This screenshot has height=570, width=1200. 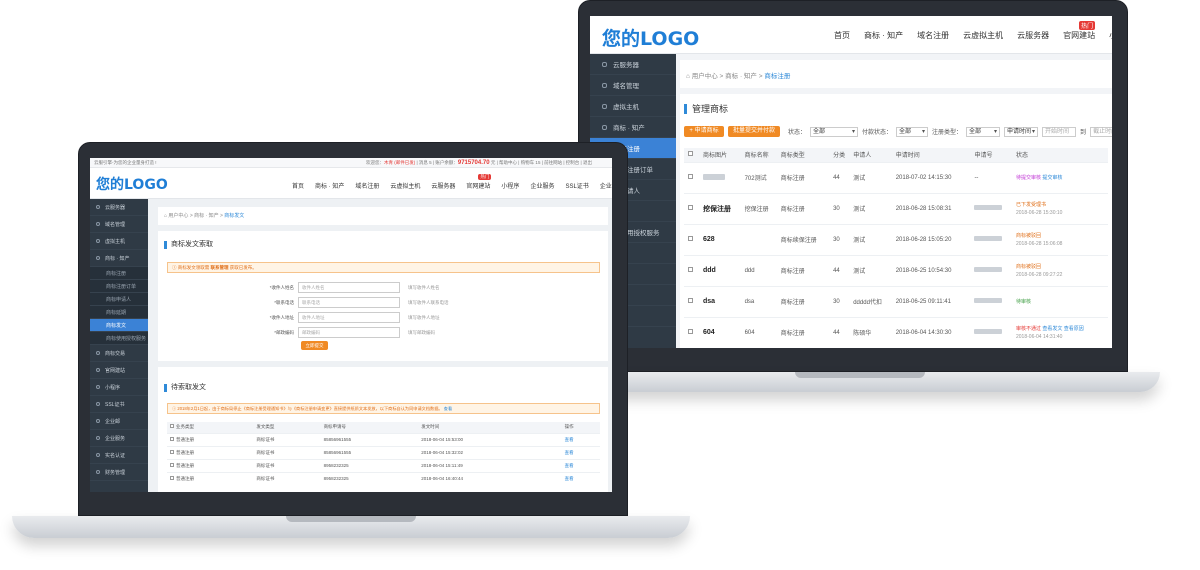 I want to click on breadcrumb-current: 商标发文, so click(x=234, y=216).